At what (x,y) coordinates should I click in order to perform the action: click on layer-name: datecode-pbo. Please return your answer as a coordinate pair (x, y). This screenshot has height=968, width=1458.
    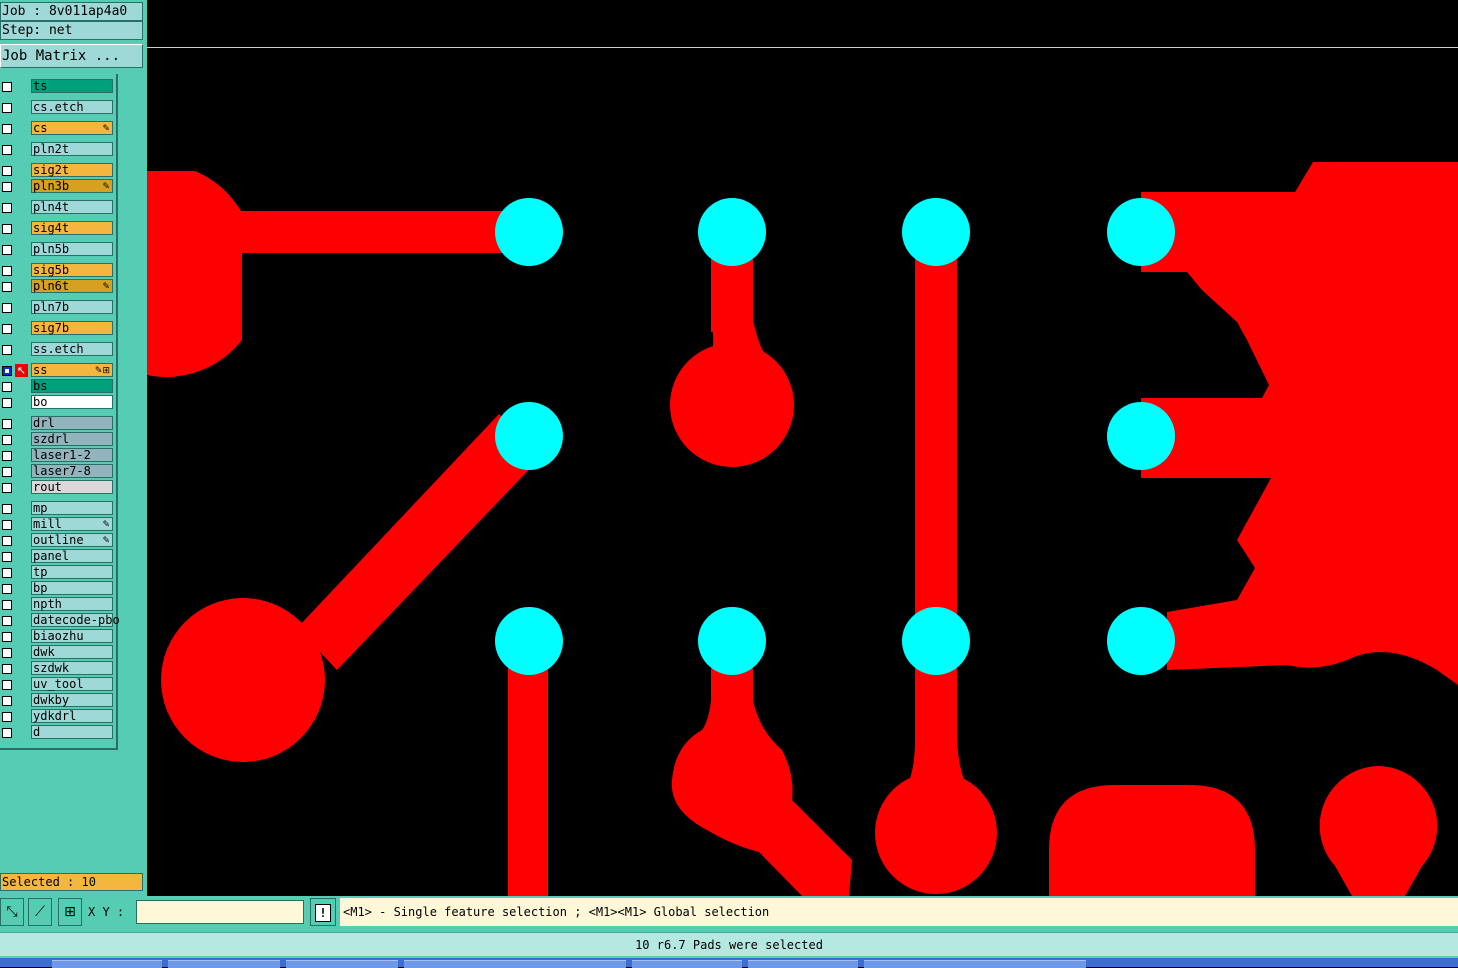
    Looking at the image, I should click on (75, 620).